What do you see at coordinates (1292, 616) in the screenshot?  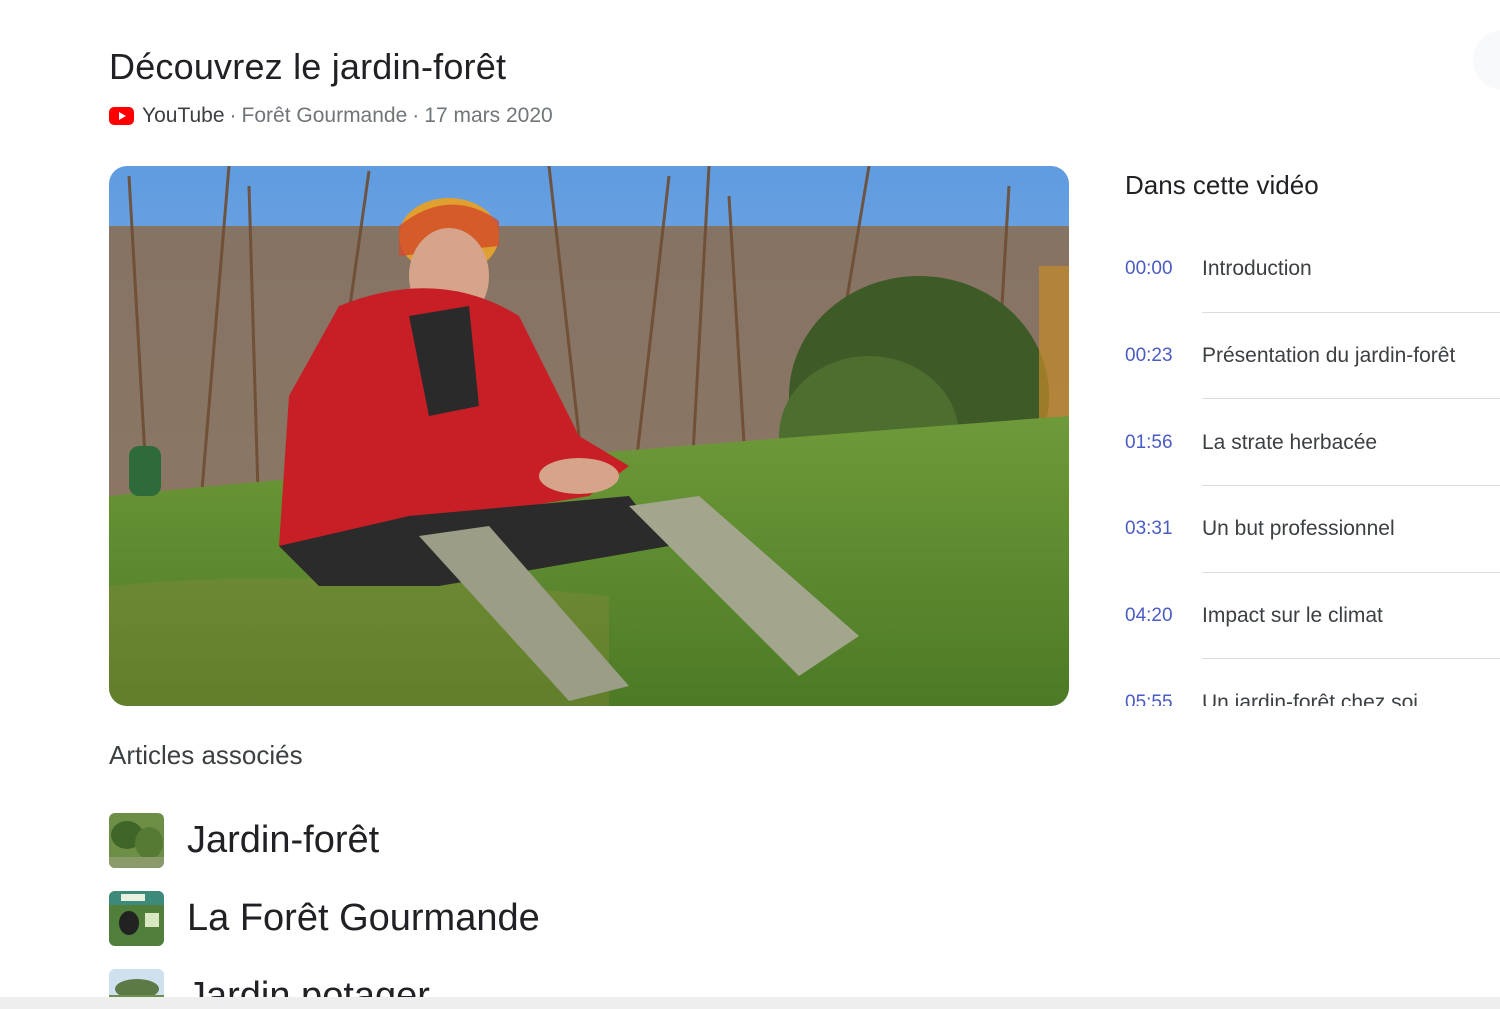 I see `chapter-label: Impact sur le climat` at bounding box center [1292, 616].